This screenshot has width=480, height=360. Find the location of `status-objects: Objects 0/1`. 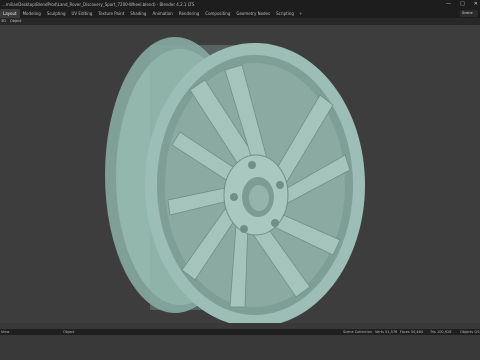

status-objects: Objects 0/1 is located at coordinates (470, 332).